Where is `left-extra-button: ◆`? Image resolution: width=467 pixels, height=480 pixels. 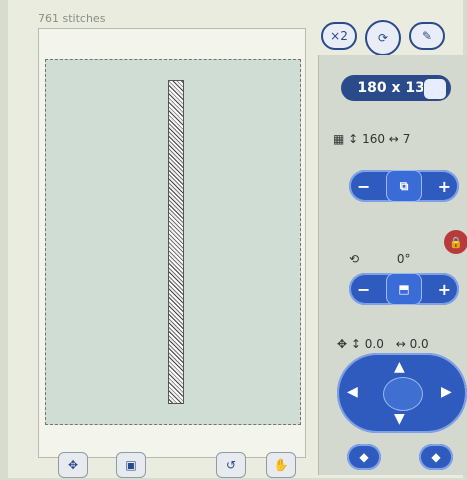
left-extra-button: ◆ is located at coordinates (364, 457).